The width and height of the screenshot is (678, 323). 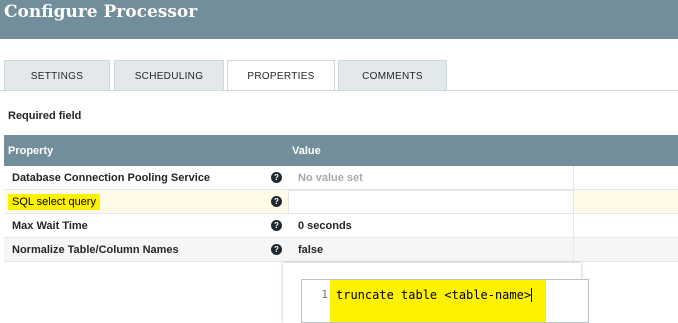 What do you see at coordinates (54, 202) in the screenshot?
I see `property-name: SQL select query` at bounding box center [54, 202].